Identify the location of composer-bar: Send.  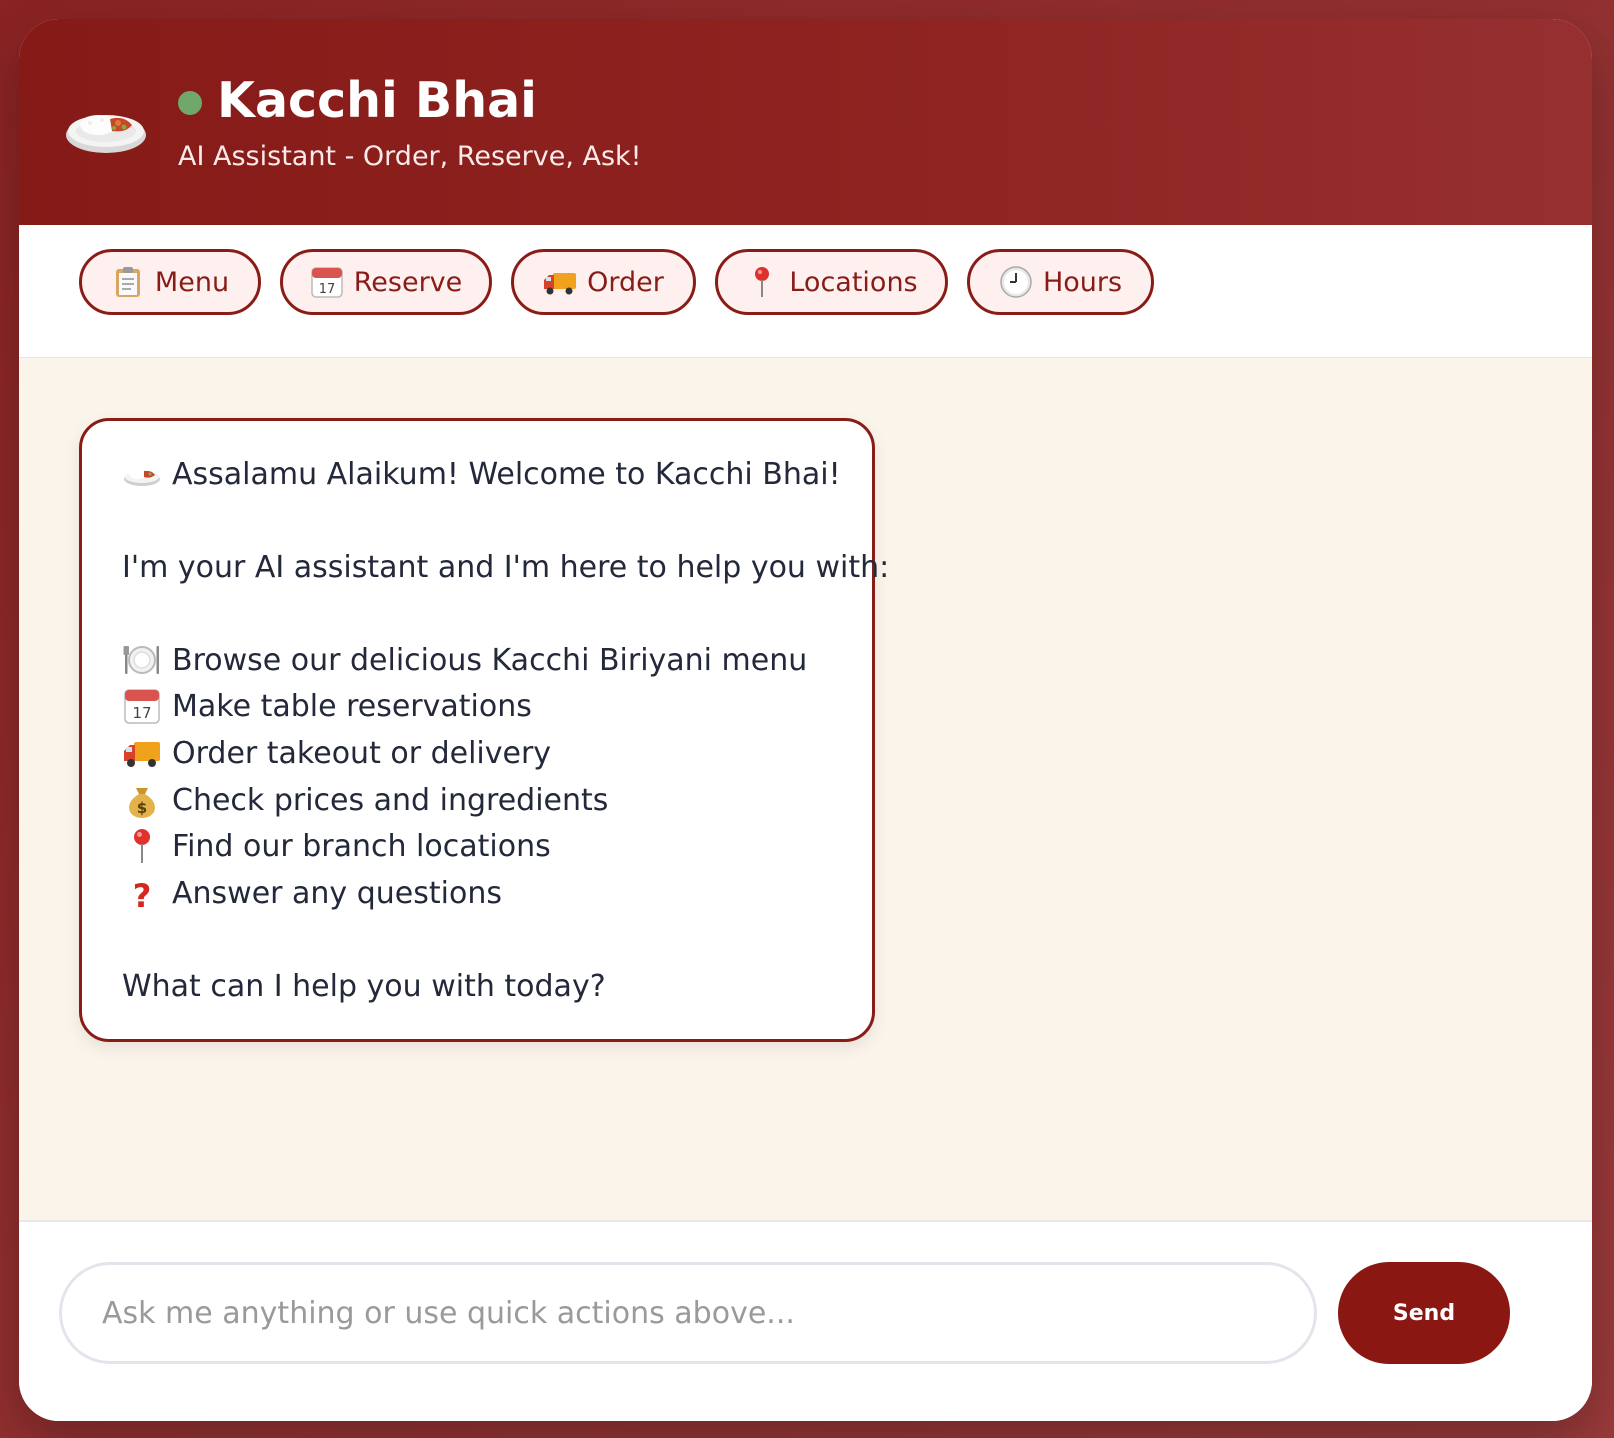
(805, 1320).